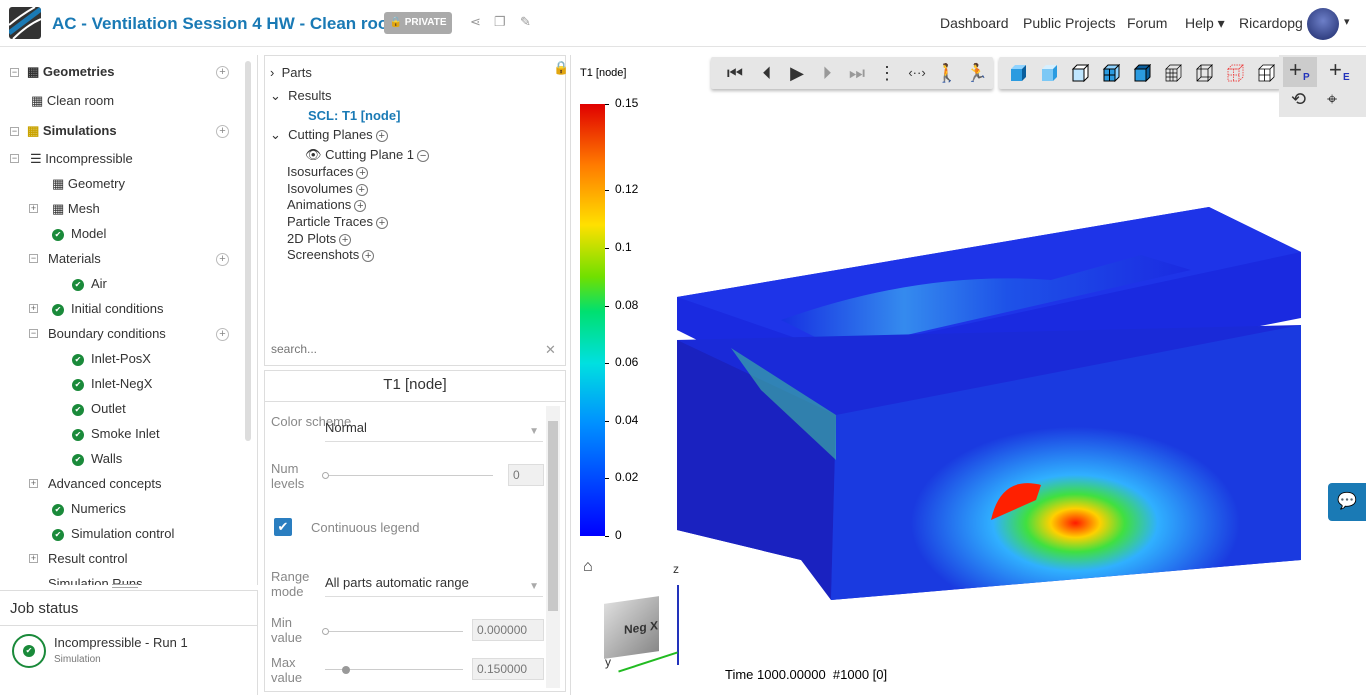 The image size is (1366, 695). I want to click on tree-simulation-control: ✔ Simulation control, so click(113, 534).